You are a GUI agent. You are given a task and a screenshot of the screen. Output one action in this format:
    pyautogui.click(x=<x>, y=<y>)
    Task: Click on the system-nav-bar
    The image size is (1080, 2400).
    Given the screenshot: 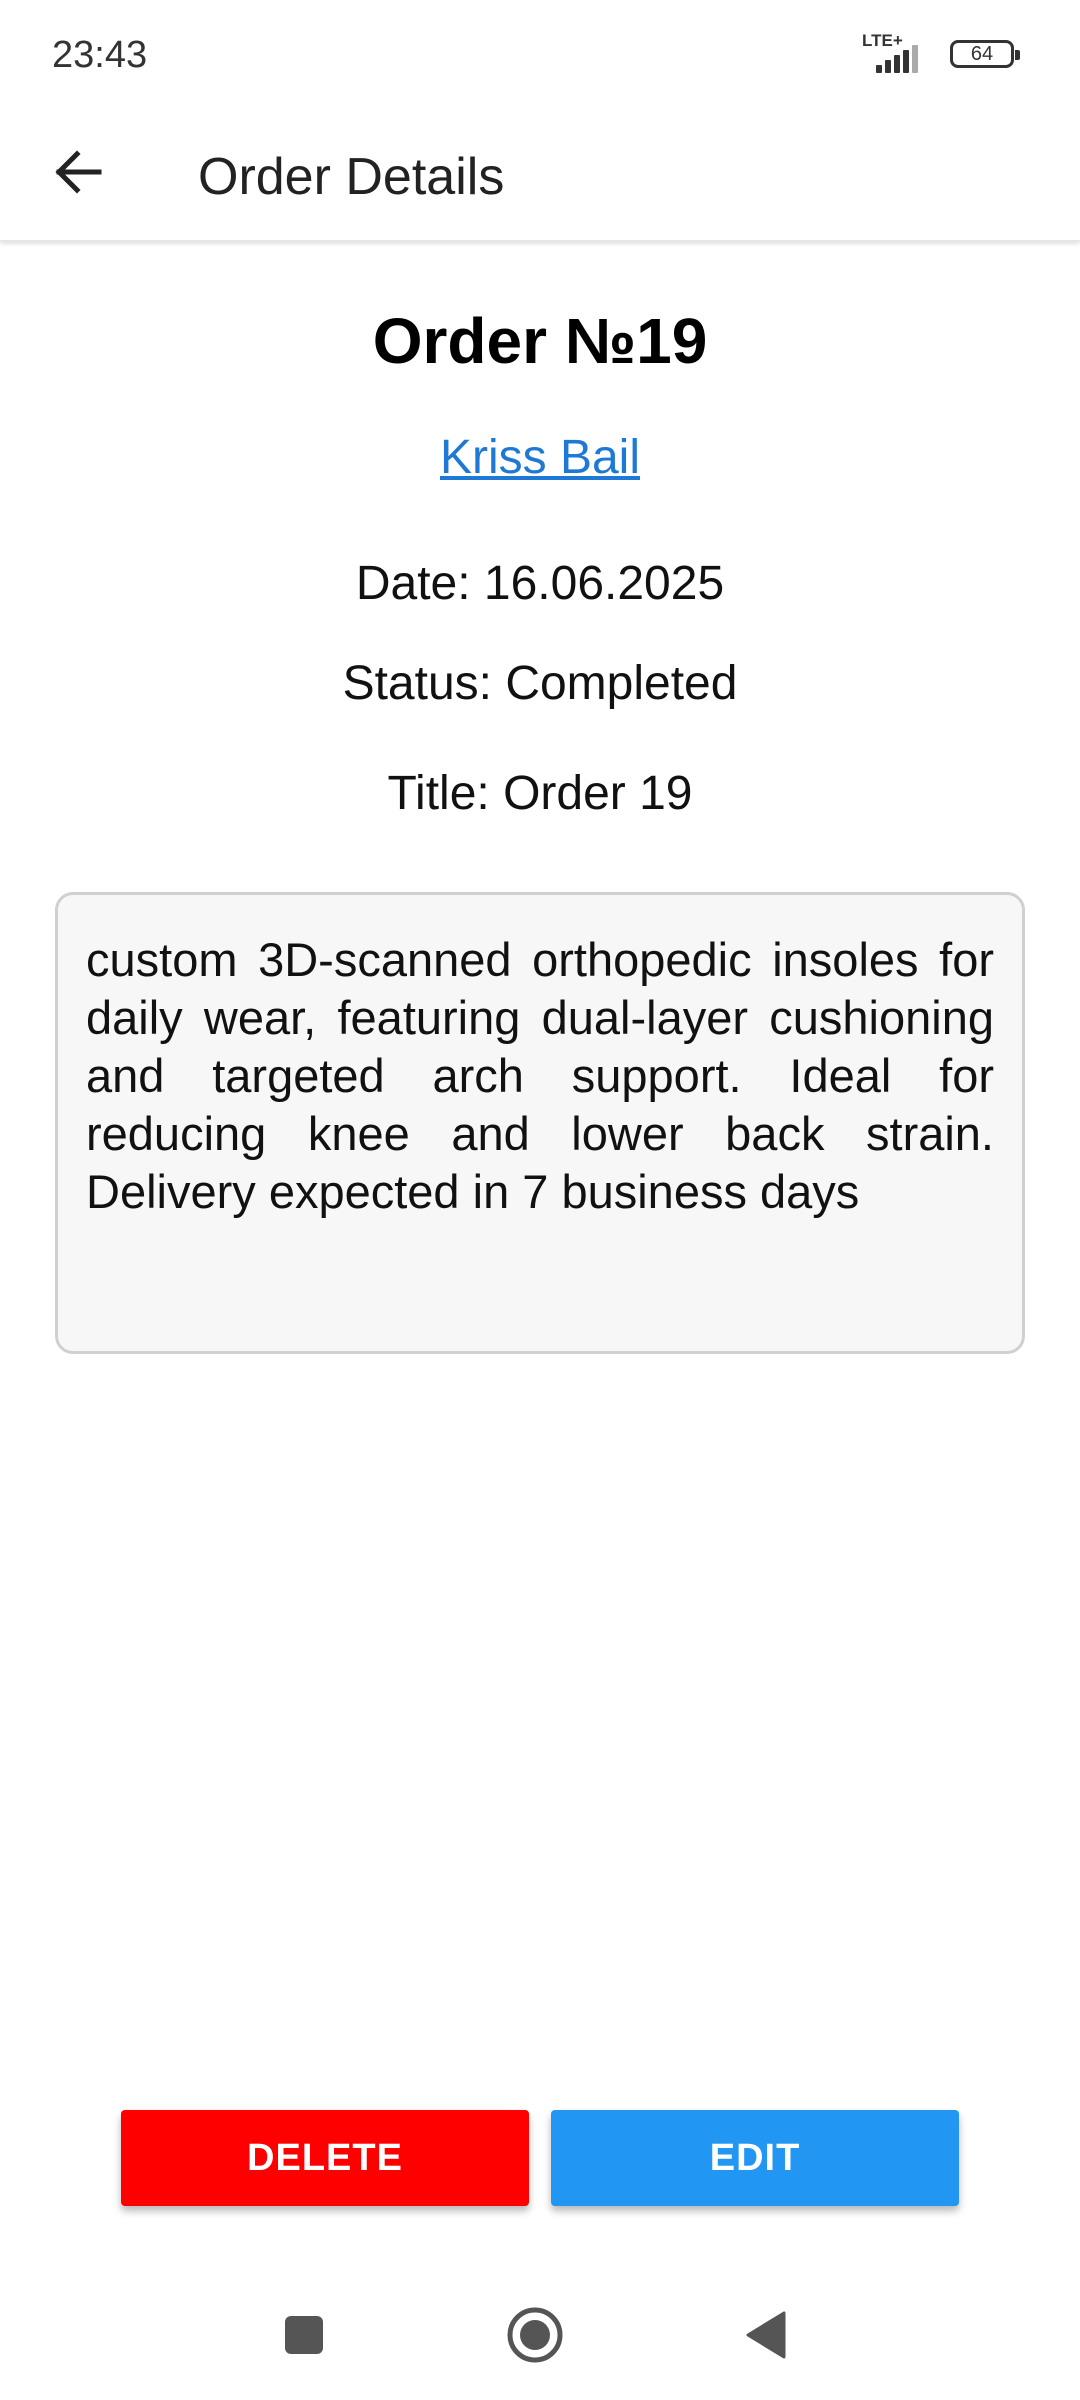 What is the action you would take?
    pyautogui.click(x=540, y=2332)
    